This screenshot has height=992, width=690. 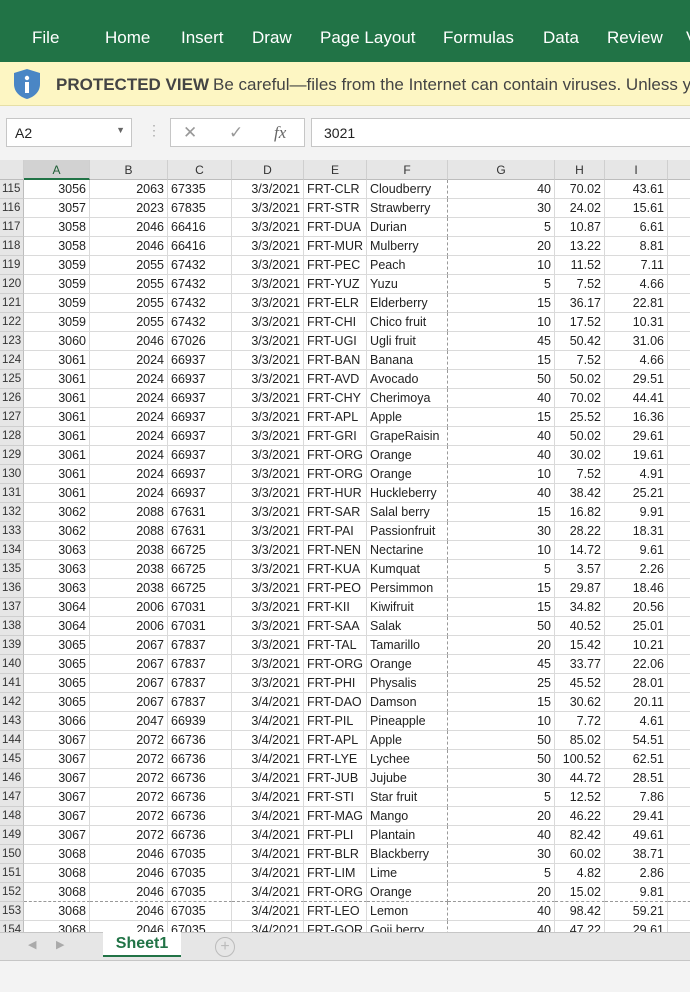 What do you see at coordinates (12, 911) in the screenshot?
I see `row-header: 153` at bounding box center [12, 911].